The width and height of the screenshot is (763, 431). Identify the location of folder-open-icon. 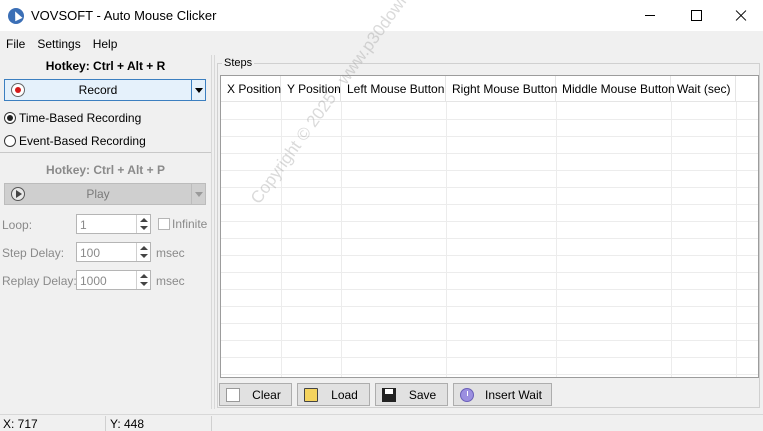
(311, 395).